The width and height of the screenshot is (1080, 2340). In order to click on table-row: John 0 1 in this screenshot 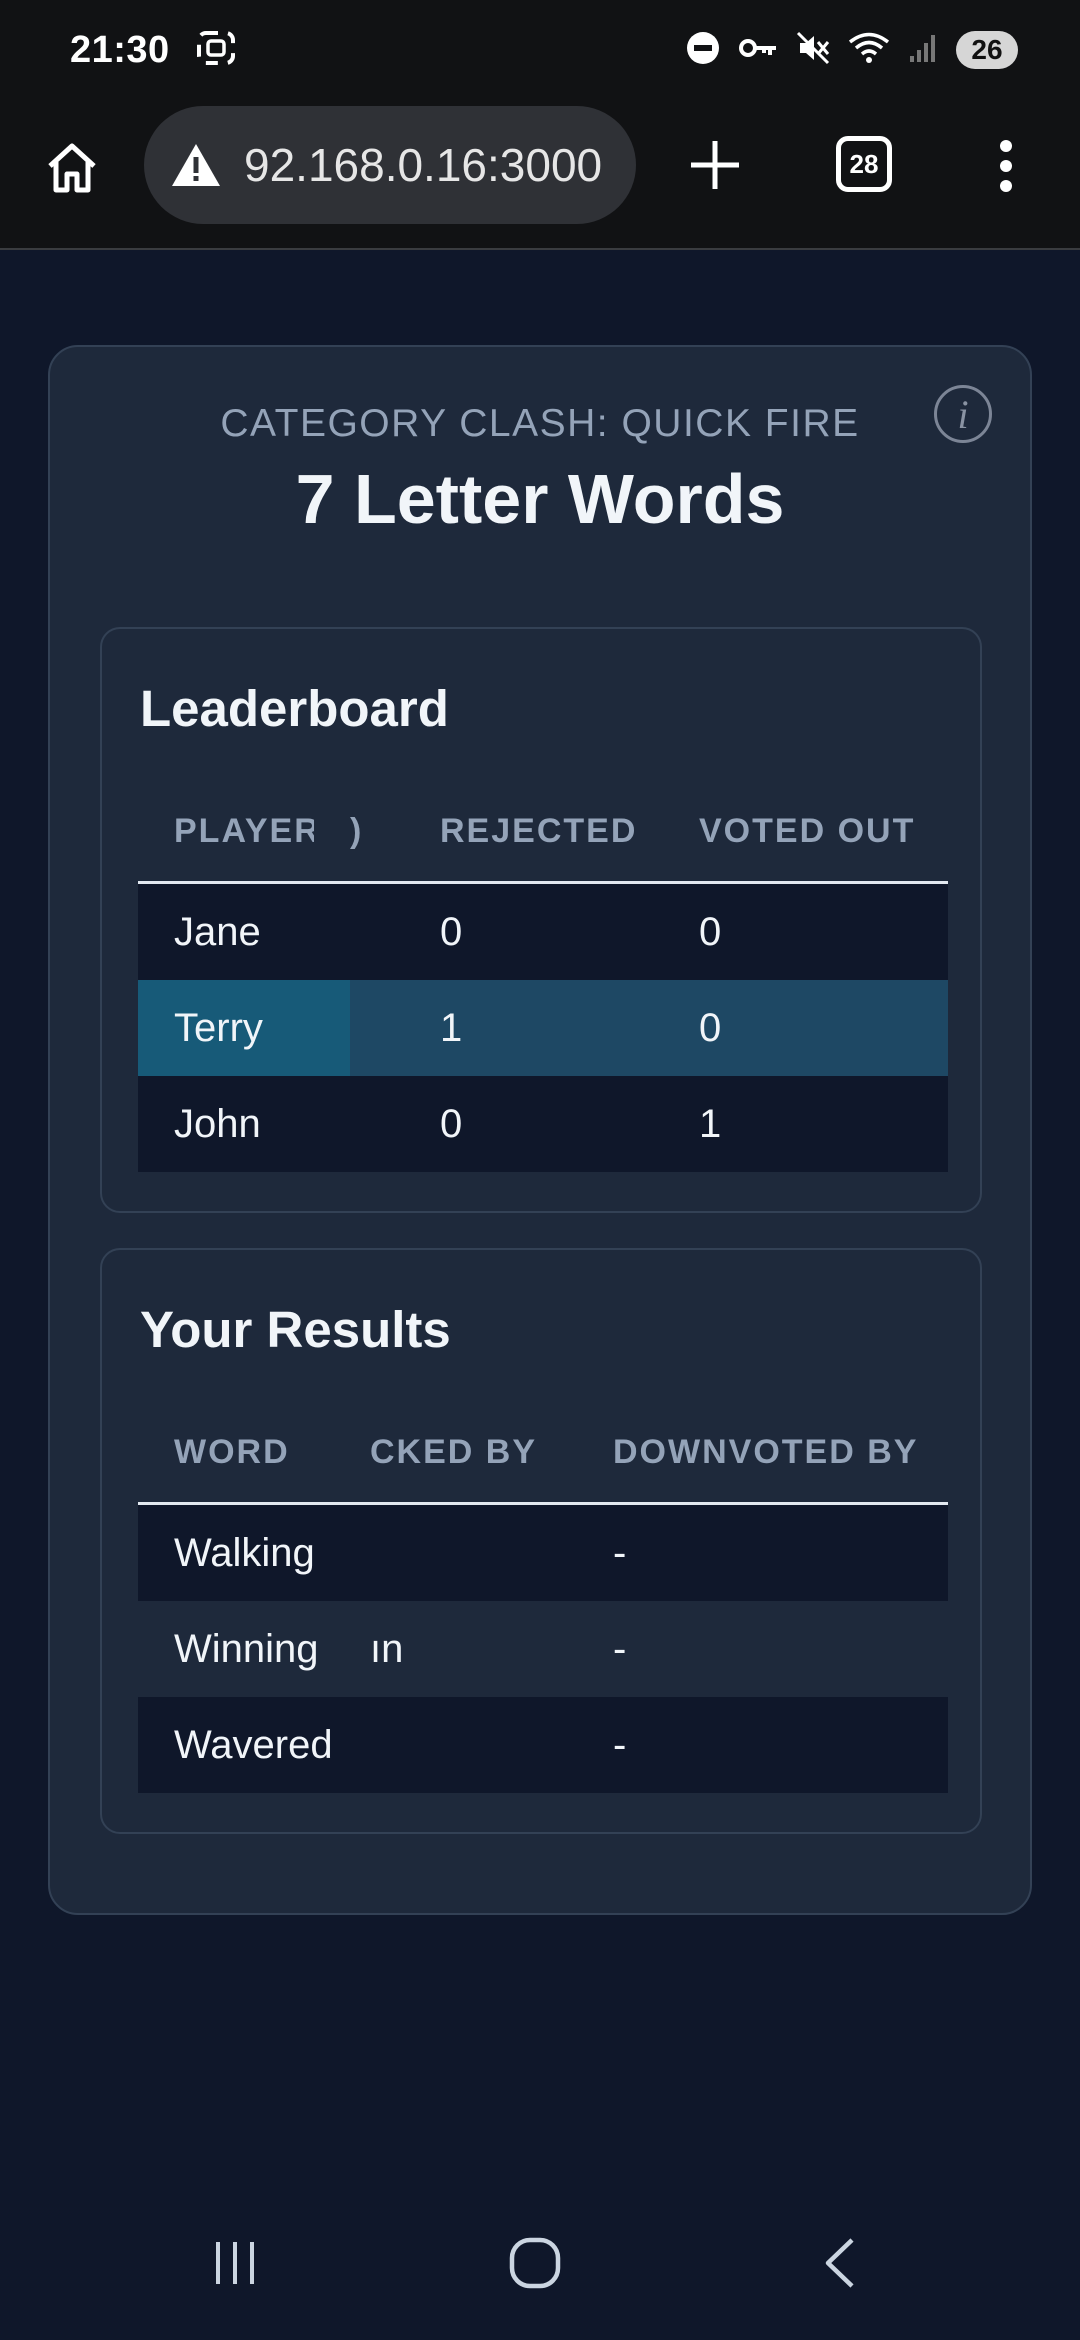, I will do `click(543, 1124)`.